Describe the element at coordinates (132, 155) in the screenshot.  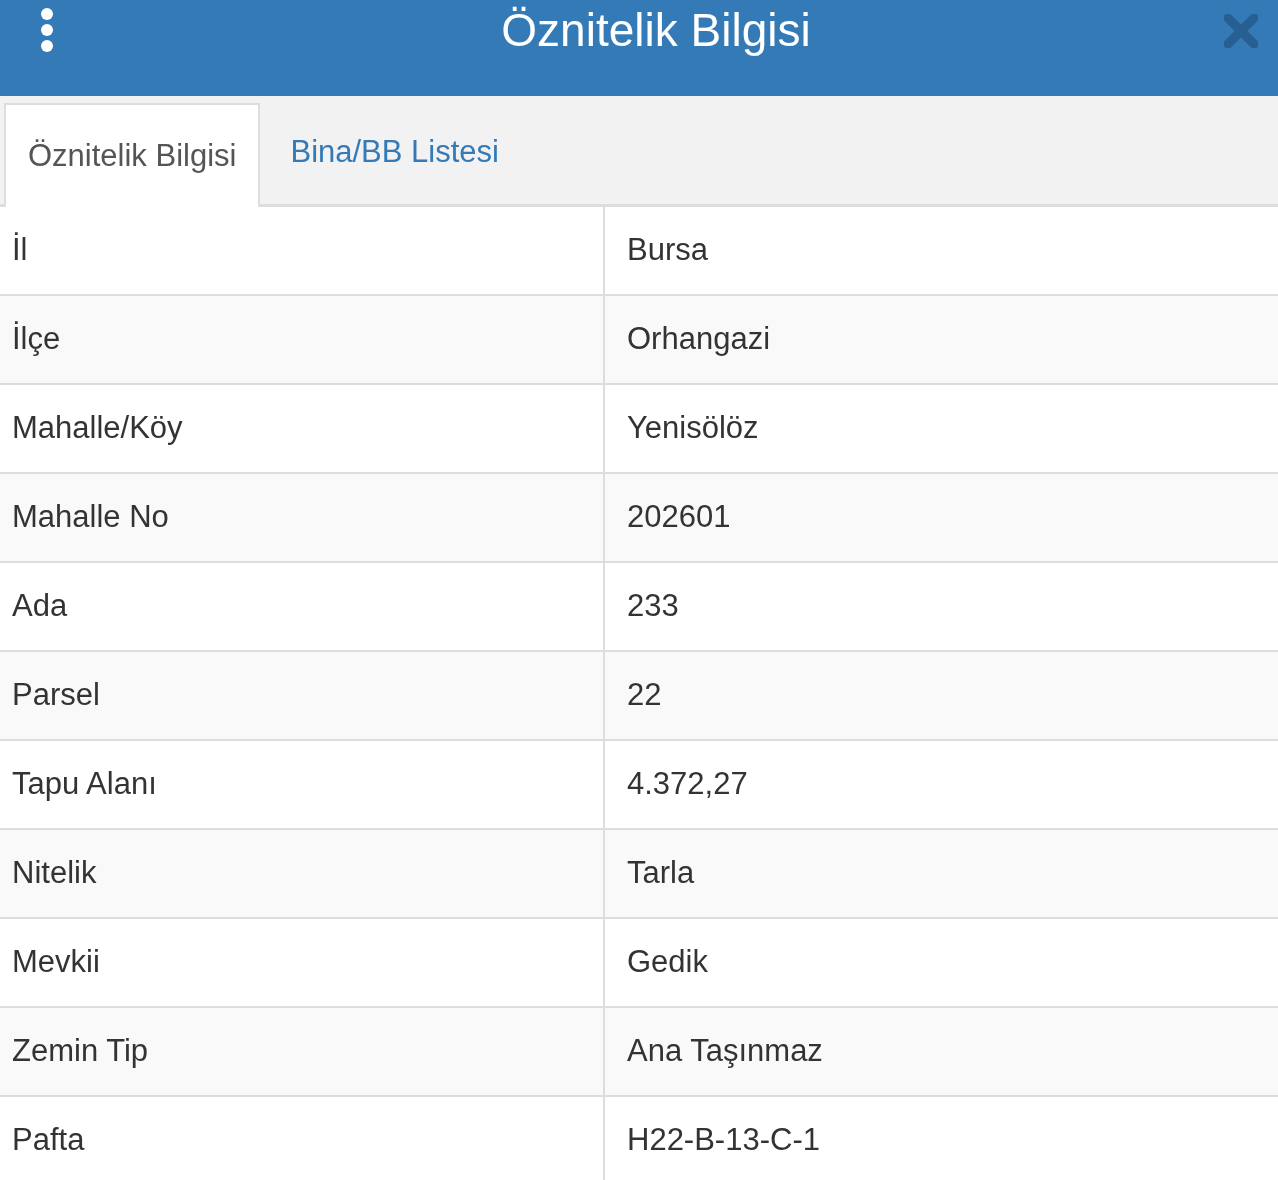
I see `tab: Öznitelik Bilgisi` at that location.